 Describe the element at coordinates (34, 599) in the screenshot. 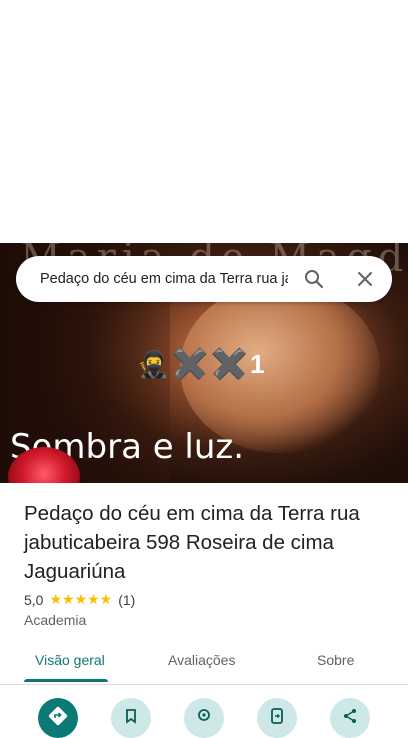

I see `rating-value: 5,0` at that location.